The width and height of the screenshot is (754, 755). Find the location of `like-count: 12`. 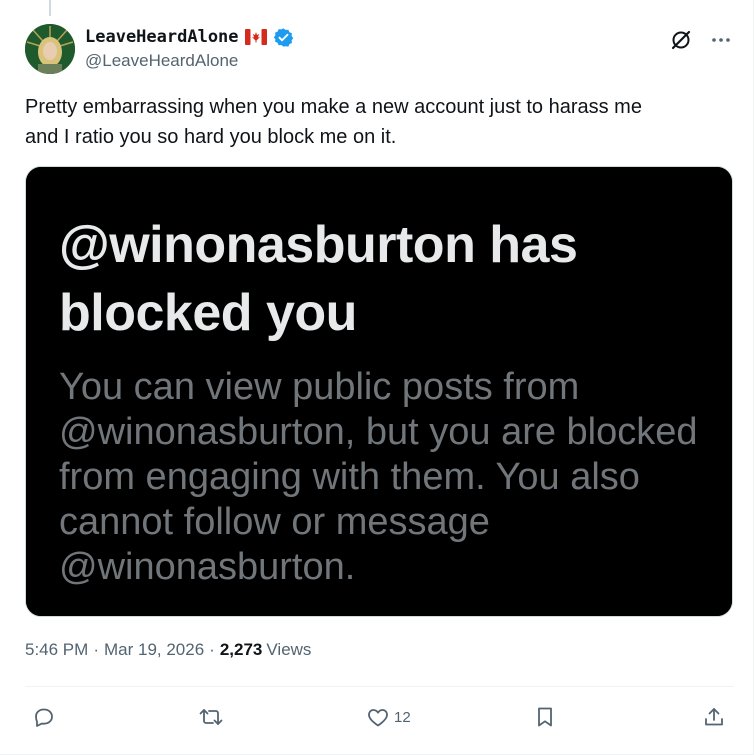

like-count: 12 is located at coordinates (402, 717).